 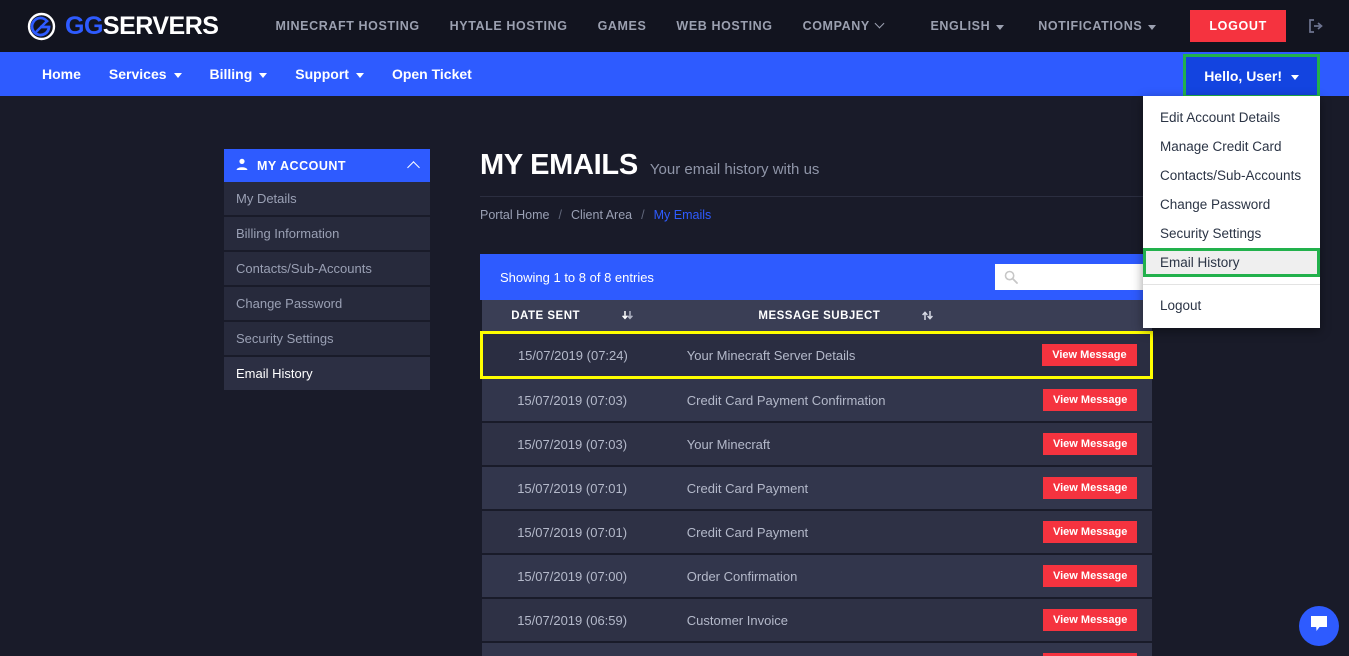 I want to click on cell-message-subject: Your Minecraft Server Details, so click(x=845, y=355).